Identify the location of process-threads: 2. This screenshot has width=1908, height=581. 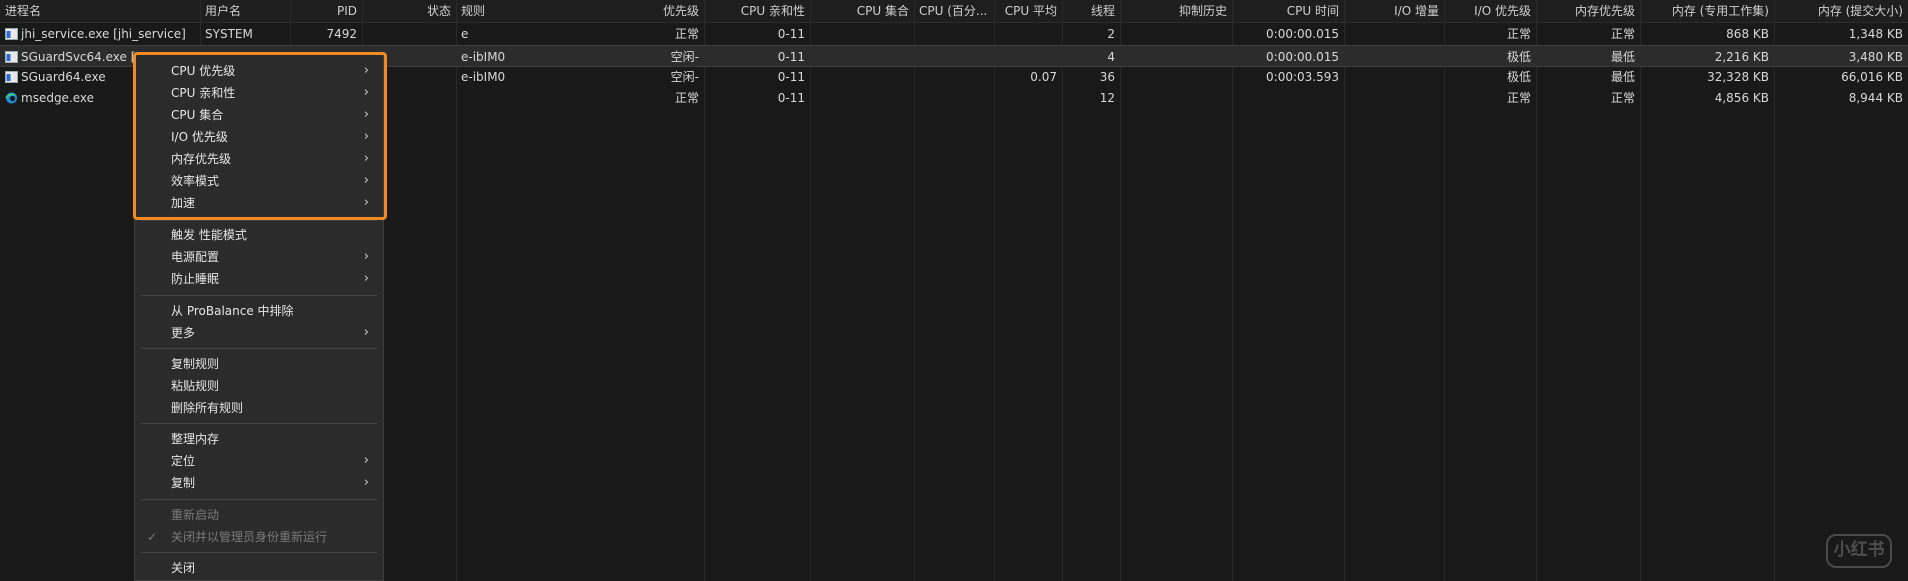
(1111, 34).